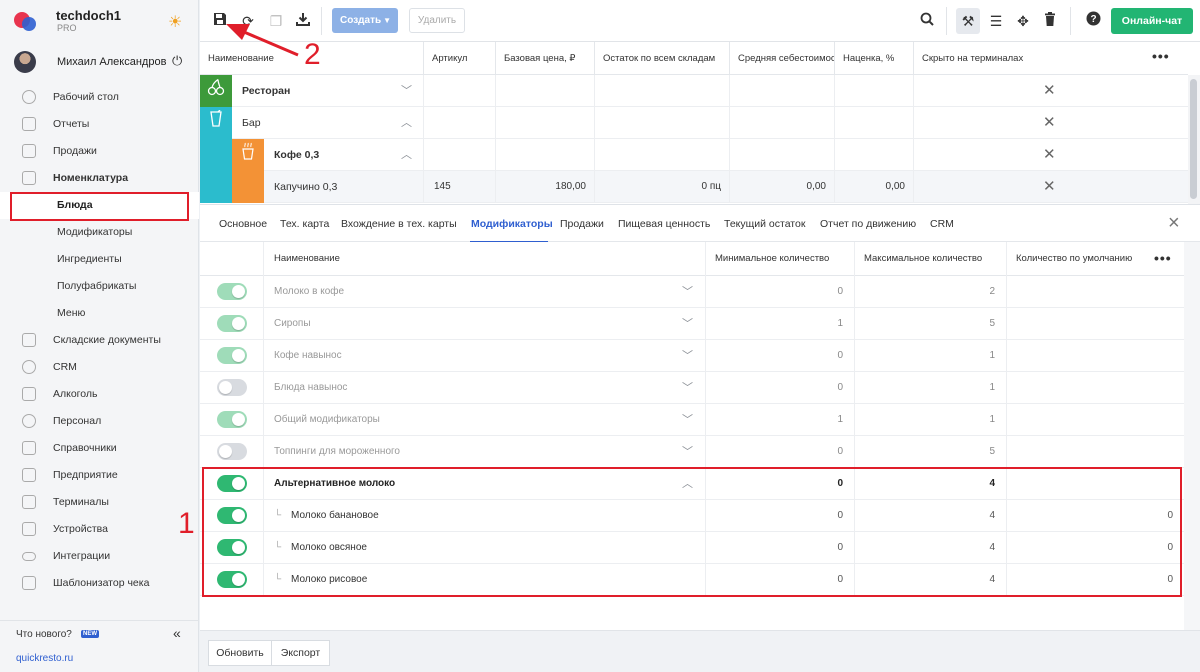 This screenshot has width=1200, height=672. Describe the element at coordinates (177, 633) in the screenshot. I see `collapse-sidebar-icon: «` at that location.